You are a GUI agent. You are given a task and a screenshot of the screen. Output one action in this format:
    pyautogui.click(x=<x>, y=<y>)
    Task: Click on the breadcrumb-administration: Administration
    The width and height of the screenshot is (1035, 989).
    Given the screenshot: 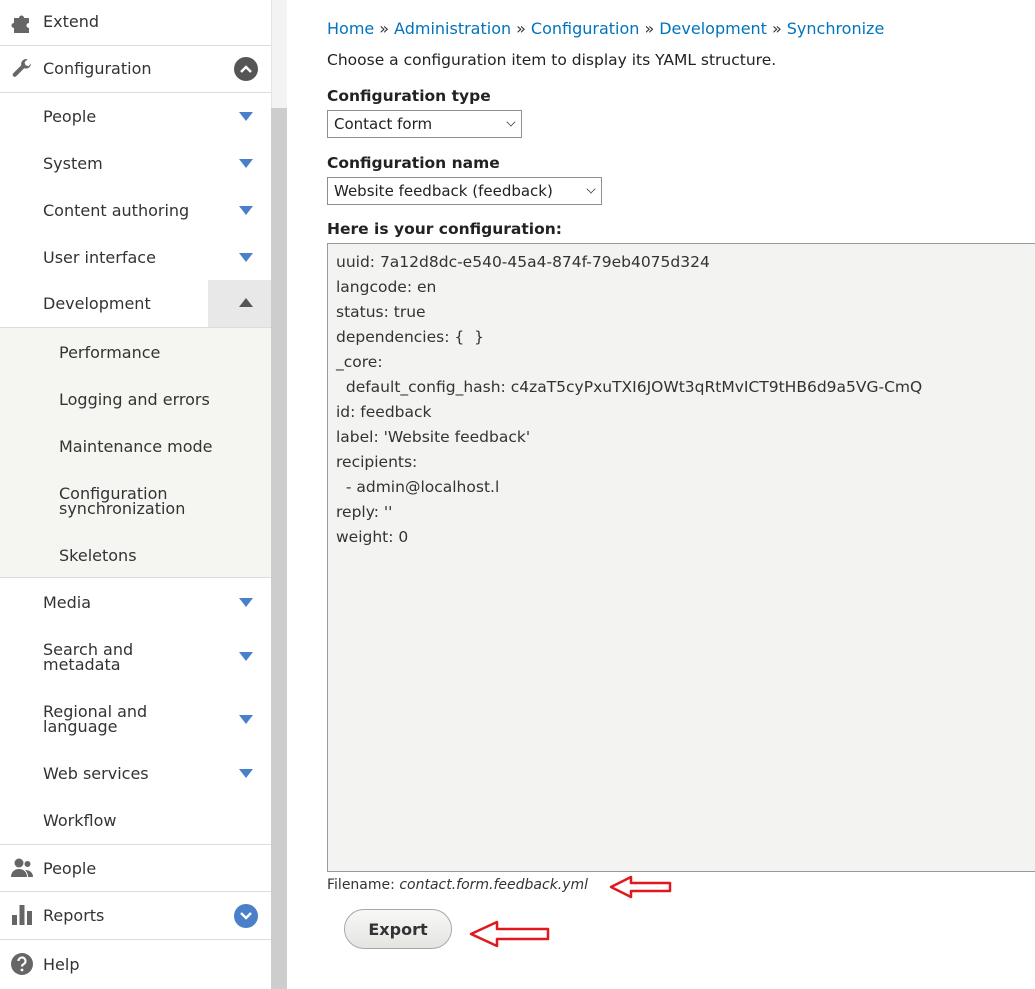 What is the action you would take?
    pyautogui.click(x=452, y=28)
    